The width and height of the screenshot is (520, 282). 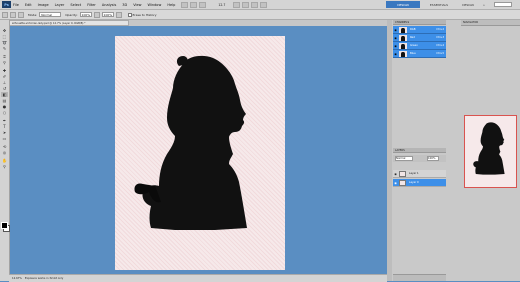 What do you see at coordinates (4, 138) in the screenshot?
I see `shape-tool-icon: ▭` at bounding box center [4, 138].